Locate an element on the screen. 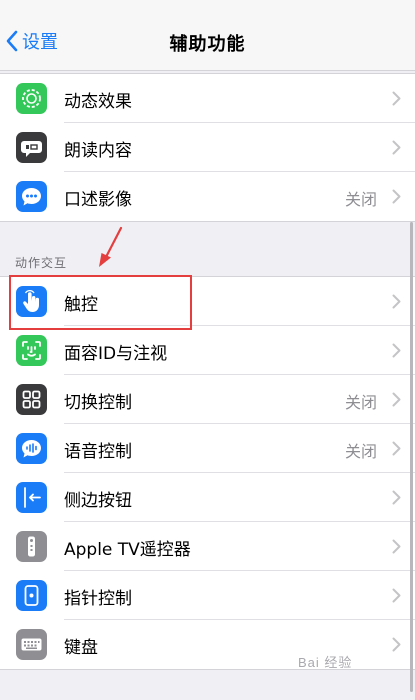 This screenshot has width=415, height=700. navigation-bar: 设置 辅助功能 is located at coordinates (207, 39).